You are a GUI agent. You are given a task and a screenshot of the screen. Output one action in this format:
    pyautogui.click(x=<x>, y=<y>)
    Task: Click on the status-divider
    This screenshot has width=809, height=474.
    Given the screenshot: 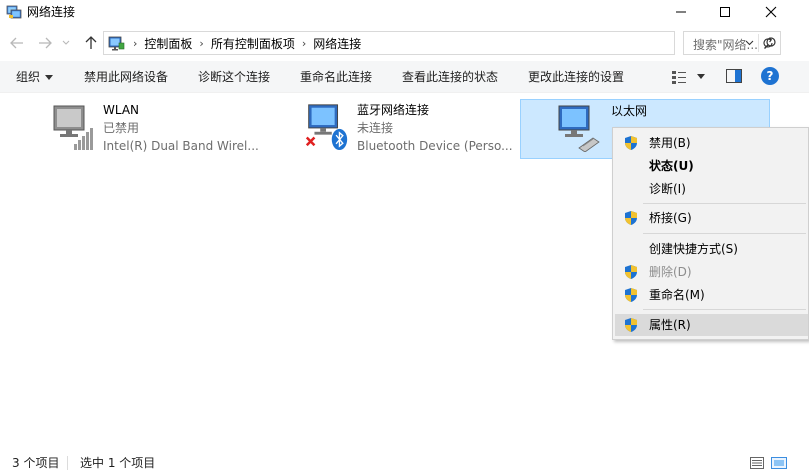 What is the action you would take?
    pyautogui.click(x=67, y=463)
    